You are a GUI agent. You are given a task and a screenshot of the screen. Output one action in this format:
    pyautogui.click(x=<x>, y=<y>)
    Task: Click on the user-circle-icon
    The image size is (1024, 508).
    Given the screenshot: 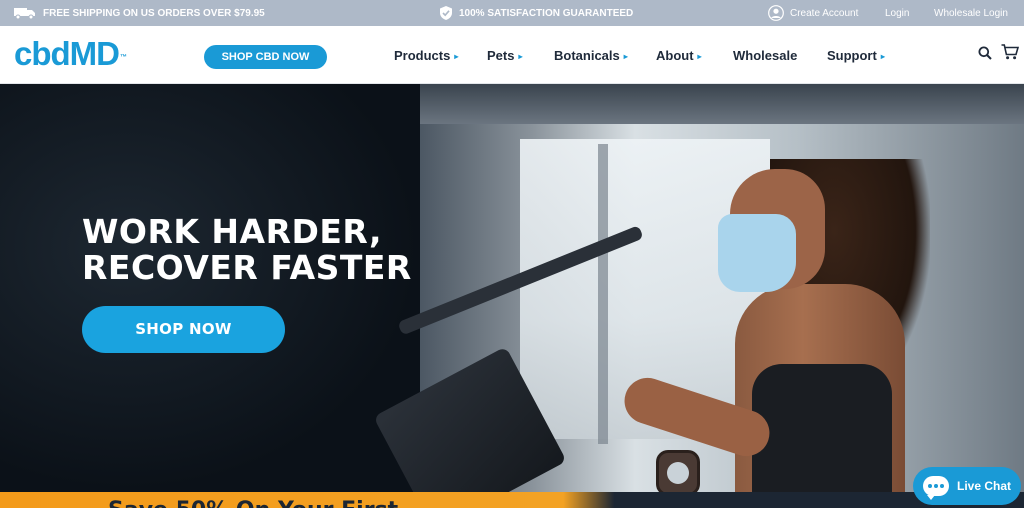 What is the action you would take?
    pyautogui.click(x=776, y=13)
    